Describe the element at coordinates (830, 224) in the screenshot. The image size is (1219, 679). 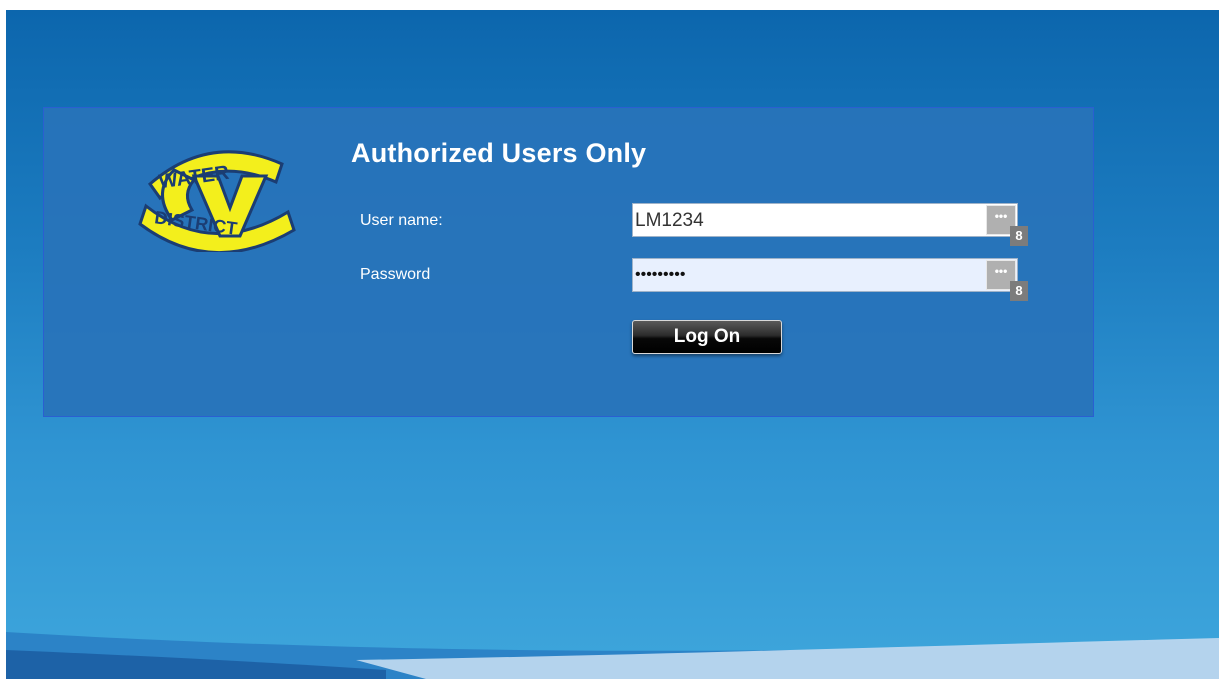
I see `username-input: LM1234 ••• 8` at that location.